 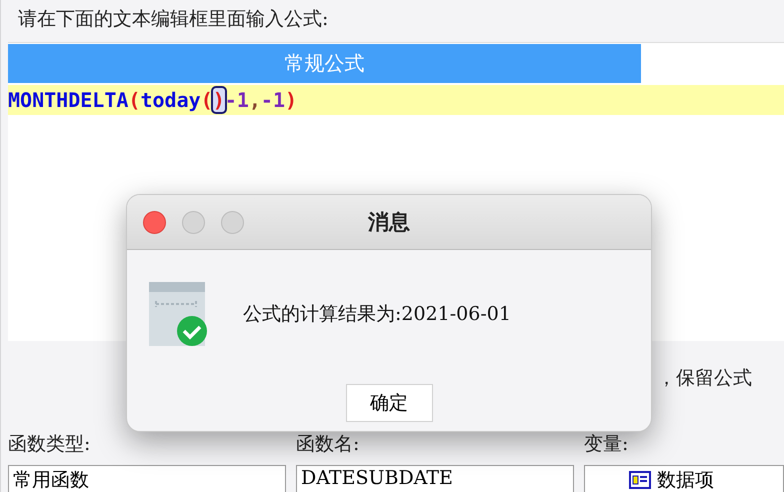 What do you see at coordinates (173, 19) in the screenshot?
I see `prompt-label: 请在下面的文本编辑框里面输入公式:` at bounding box center [173, 19].